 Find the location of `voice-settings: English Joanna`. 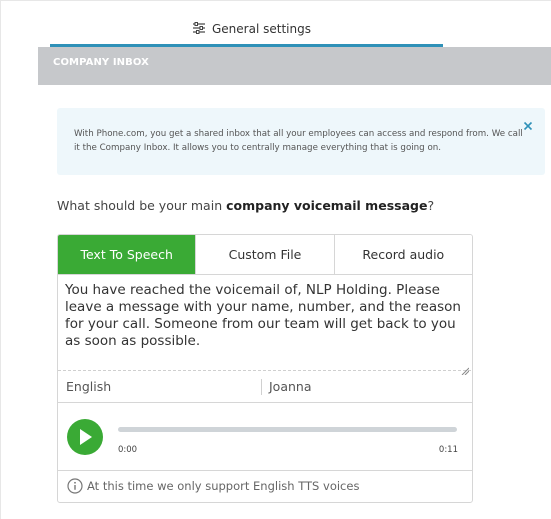

voice-settings: English Joanna is located at coordinates (265, 387).